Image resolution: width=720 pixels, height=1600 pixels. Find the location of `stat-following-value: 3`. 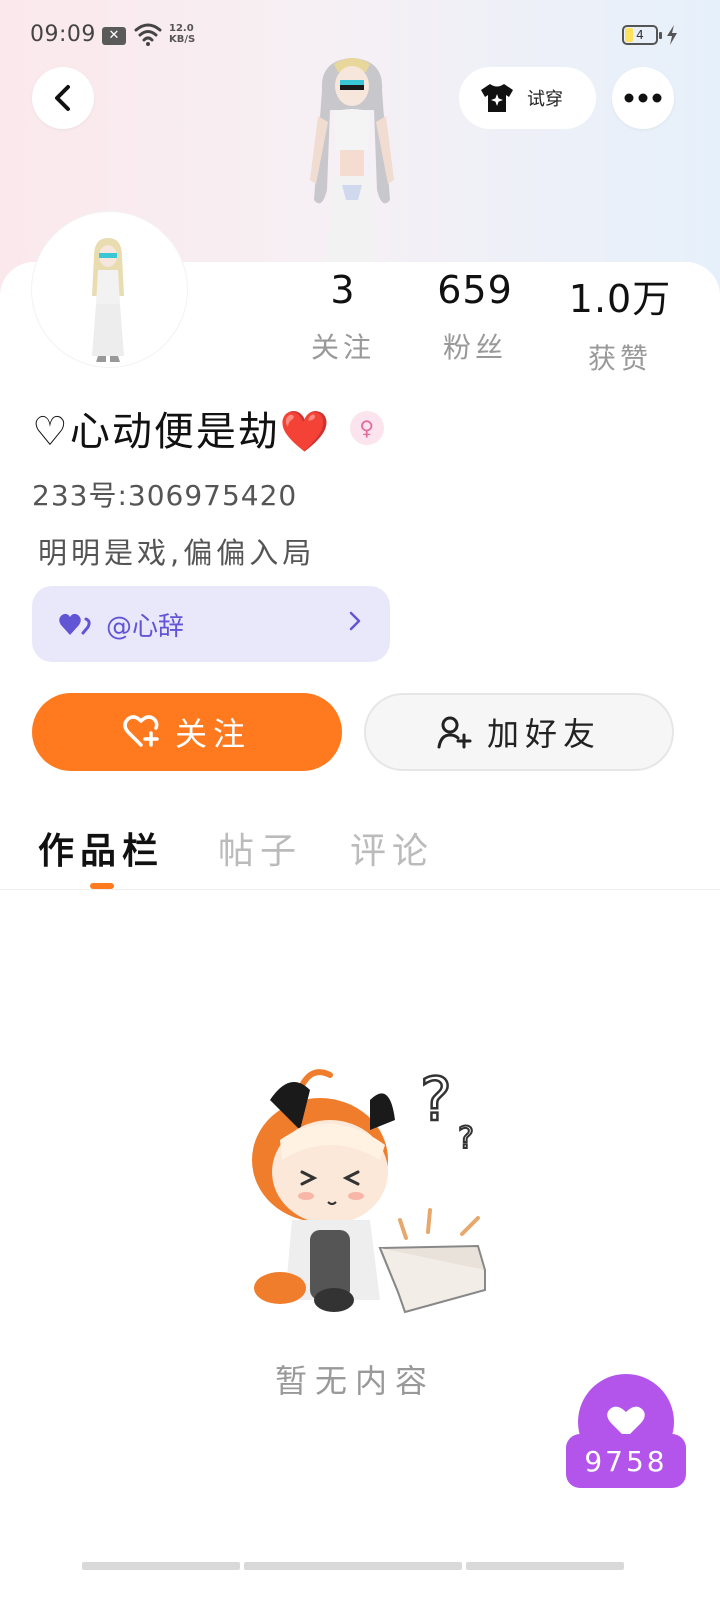

stat-following-value: 3 is located at coordinates (343, 290).